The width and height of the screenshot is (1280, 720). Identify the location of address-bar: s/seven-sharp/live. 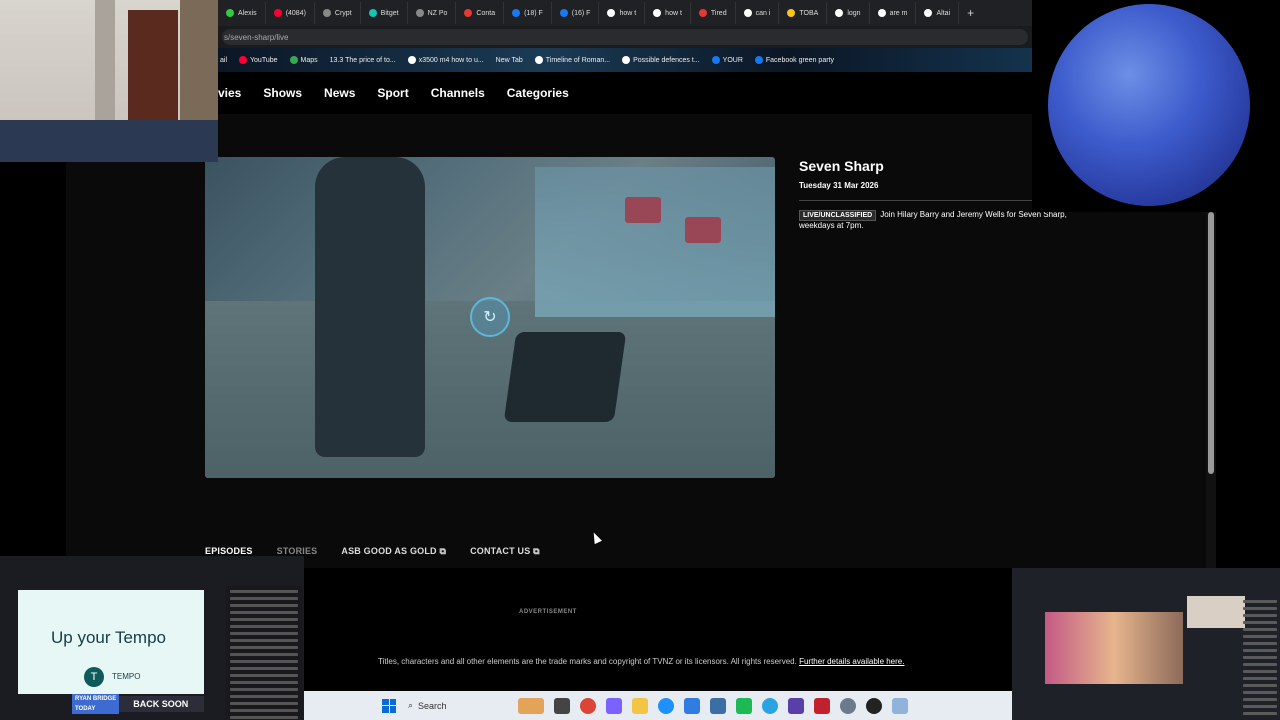
(625, 37).